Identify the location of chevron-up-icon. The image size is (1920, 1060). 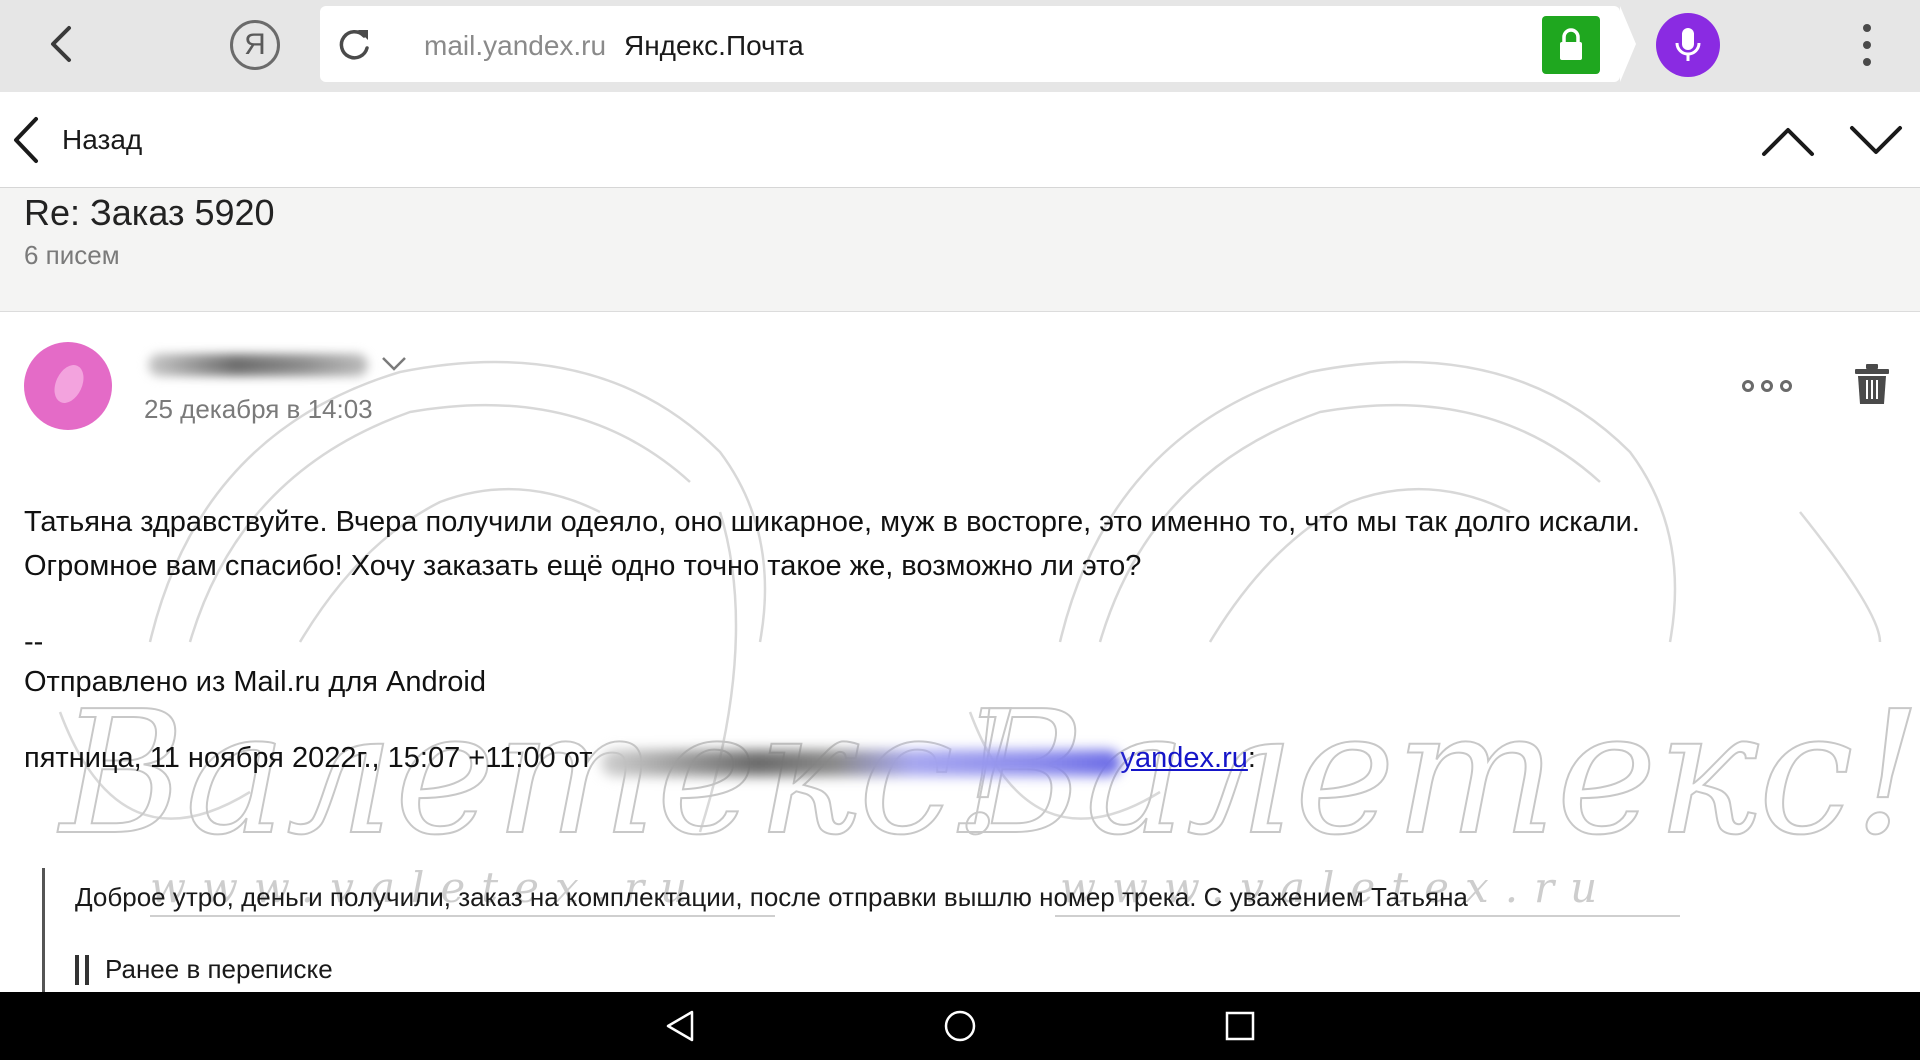
(1788, 140).